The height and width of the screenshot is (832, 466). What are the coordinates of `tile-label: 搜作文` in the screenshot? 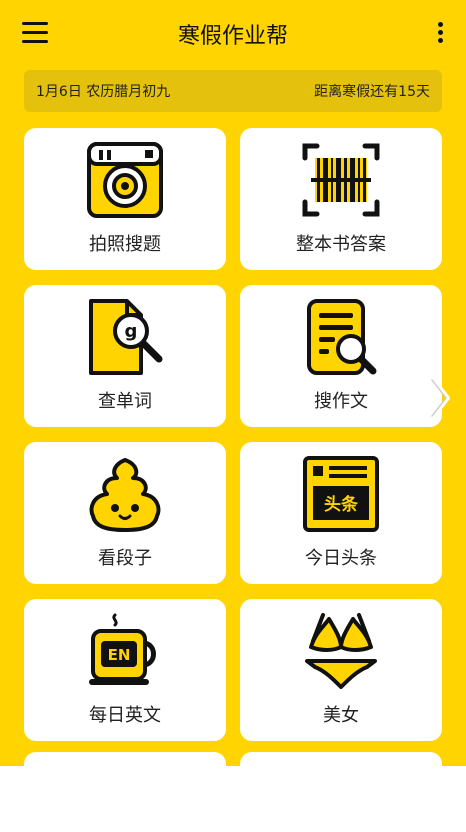 It's located at (341, 401).